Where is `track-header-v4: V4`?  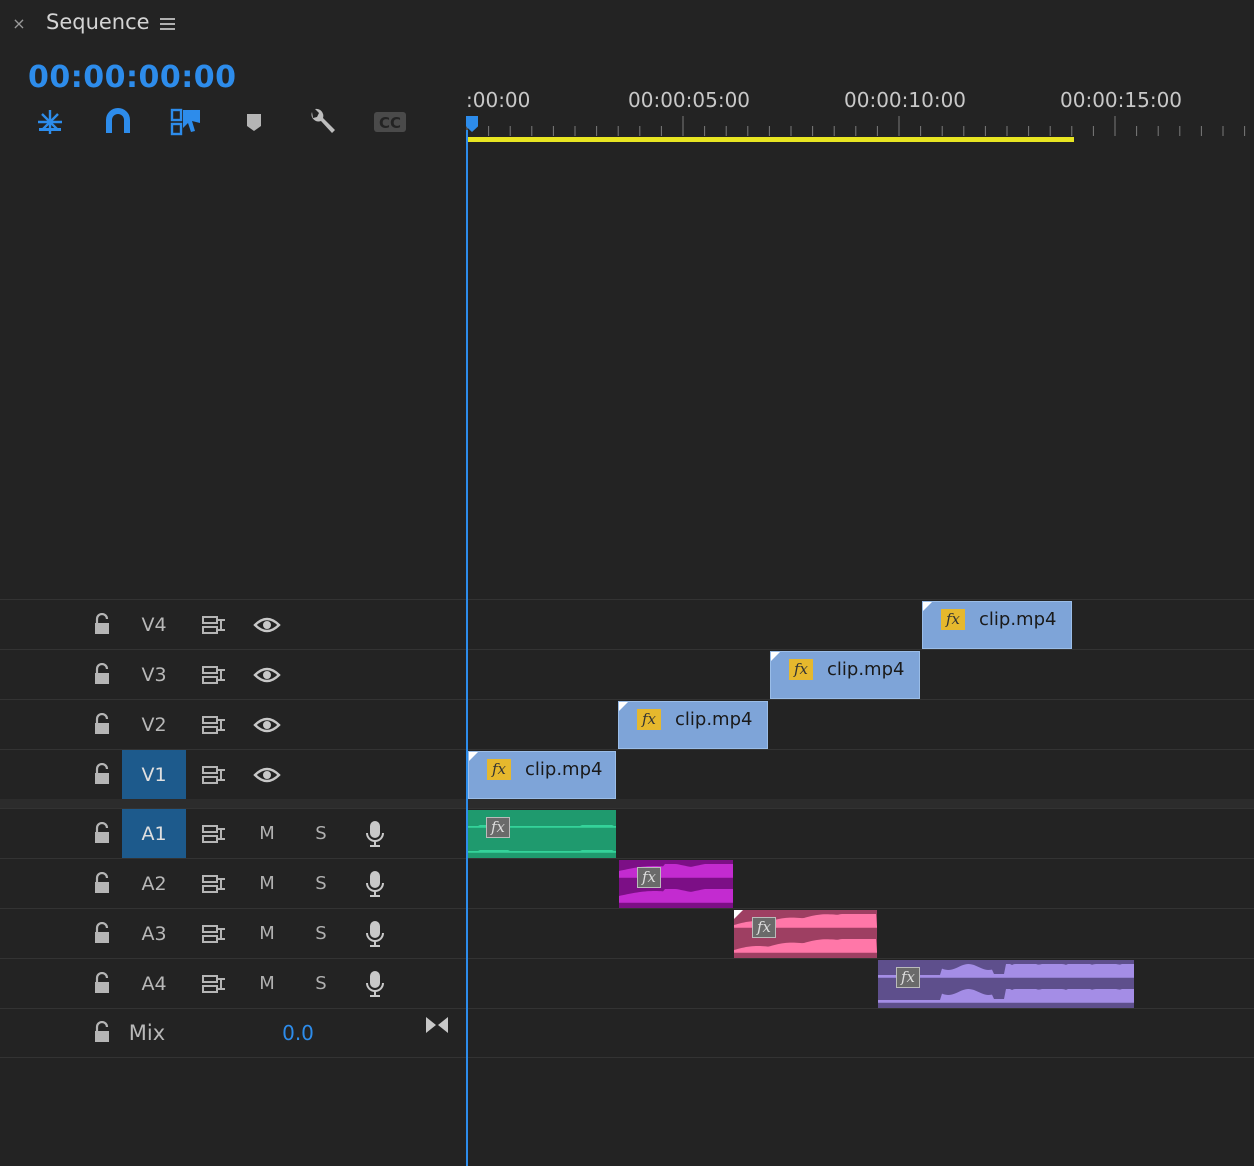
track-header-v4: V4 is located at coordinates (233, 624).